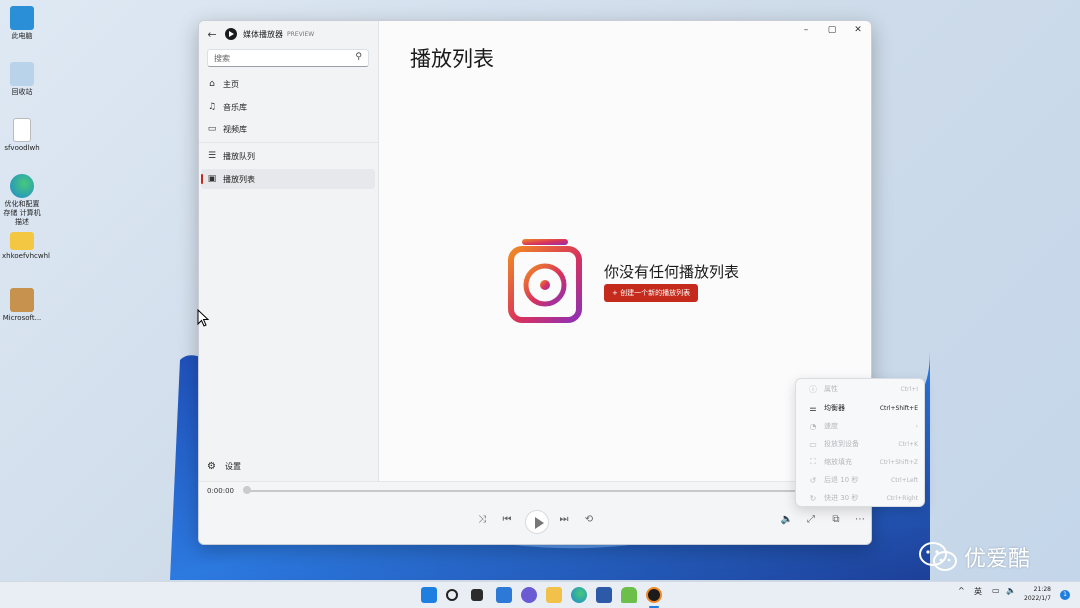 This screenshot has width=1080, height=608. What do you see at coordinates (212, 84) in the screenshot?
I see `home-icon: ⌂` at bounding box center [212, 84].